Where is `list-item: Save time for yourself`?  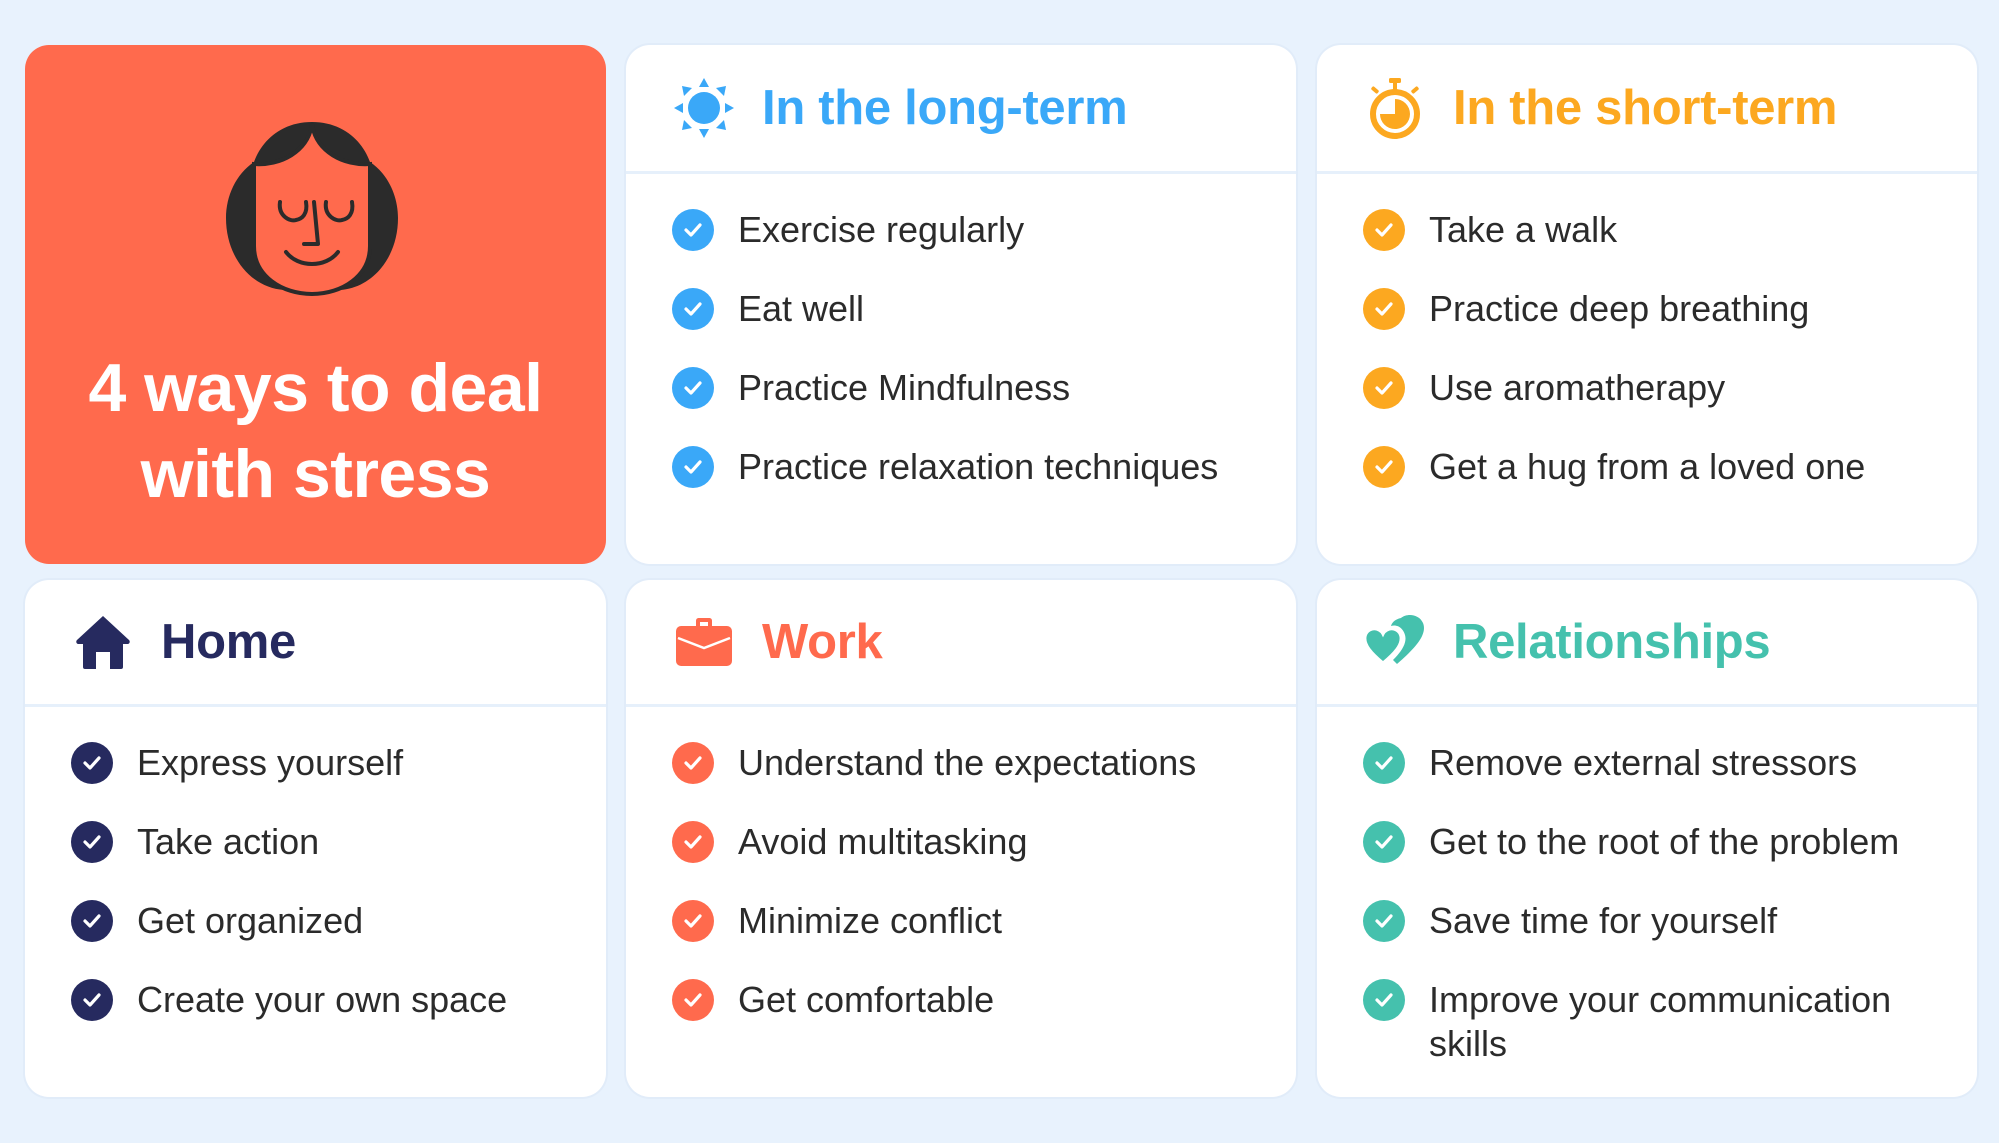 list-item: Save time for yourself is located at coordinates (1663, 938).